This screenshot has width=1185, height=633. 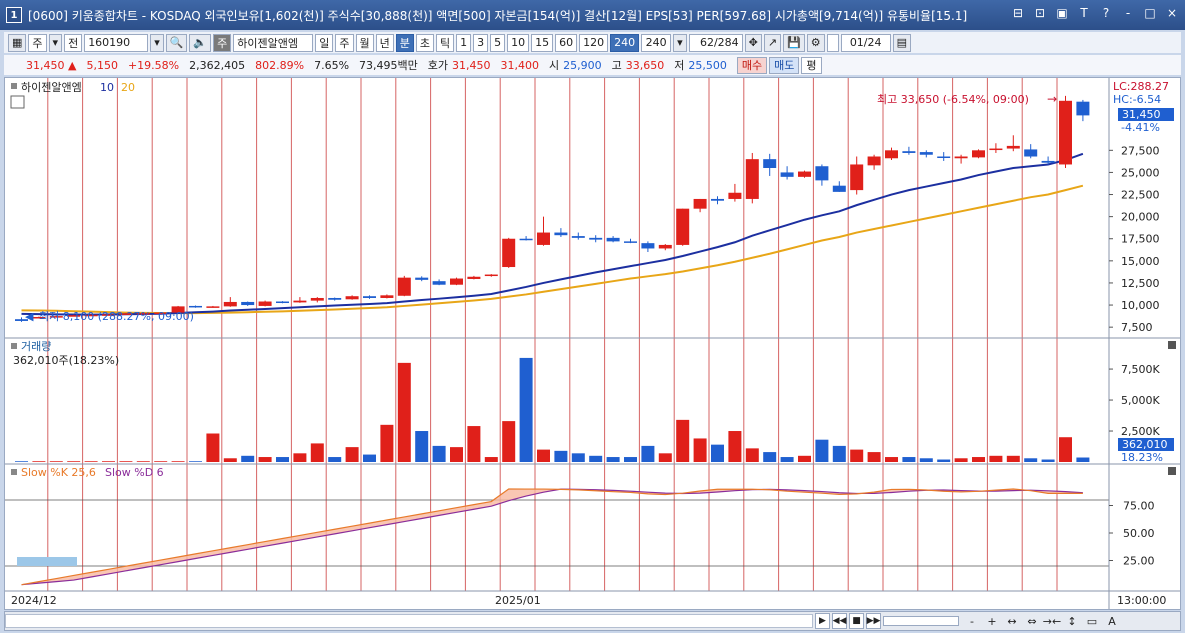 What do you see at coordinates (1040, 13) in the screenshot?
I see `tile-icon: ⊡` at bounding box center [1040, 13].